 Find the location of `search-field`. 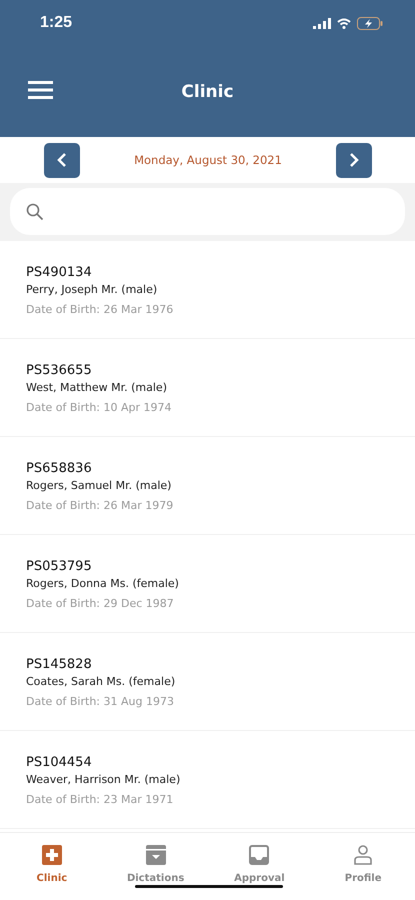

search-field is located at coordinates (207, 211).